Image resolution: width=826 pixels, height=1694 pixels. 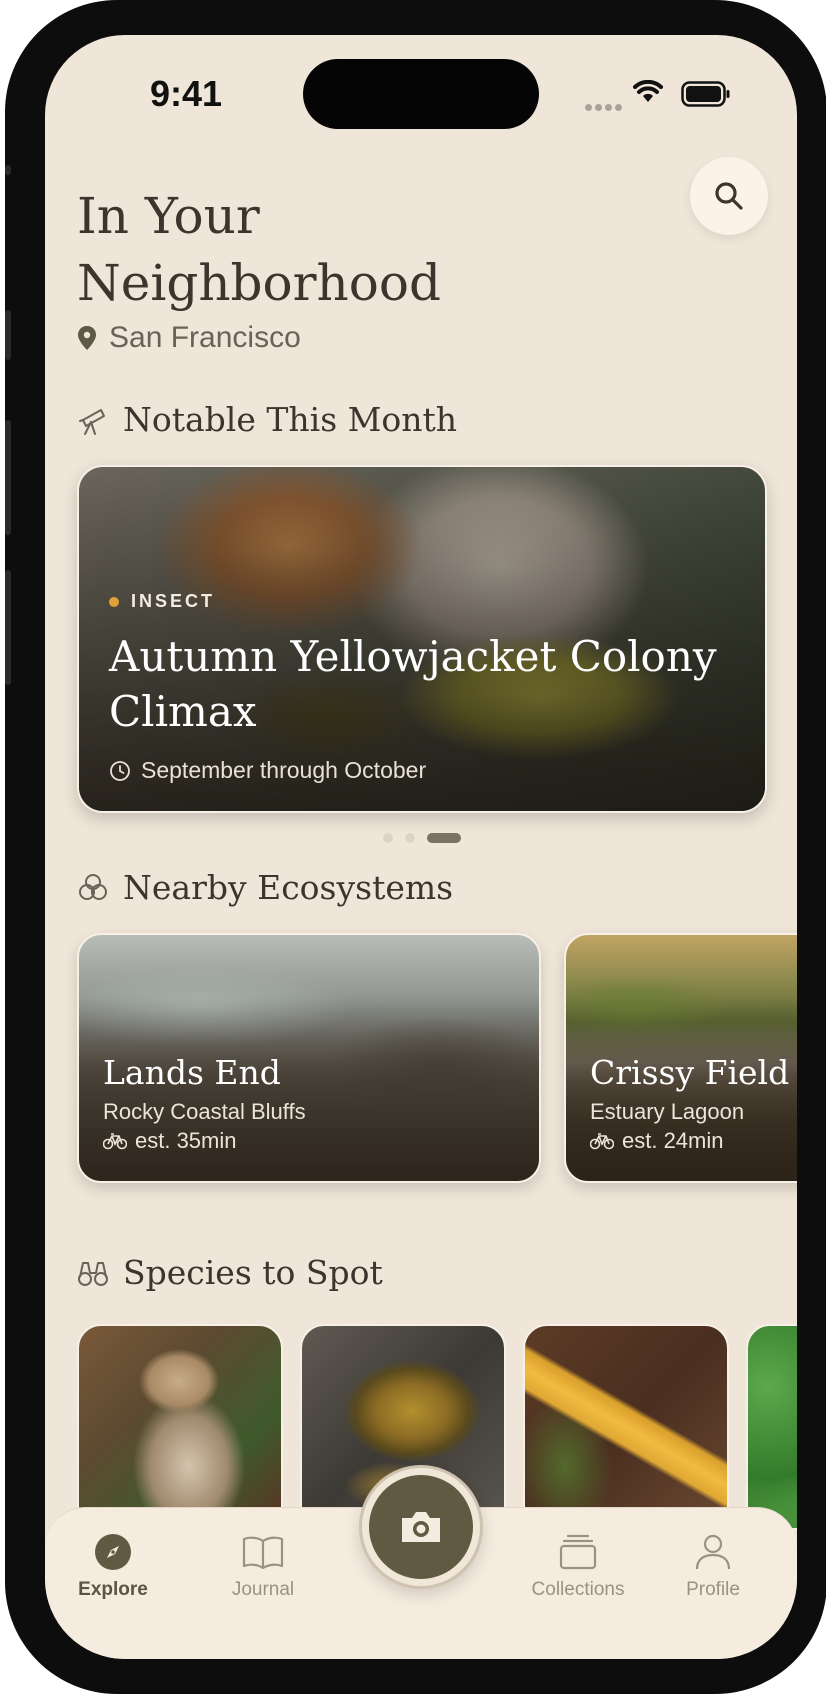 What do you see at coordinates (205, 337) in the screenshot?
I see `location-text: San Francisco` at bounding box center [205, 337].